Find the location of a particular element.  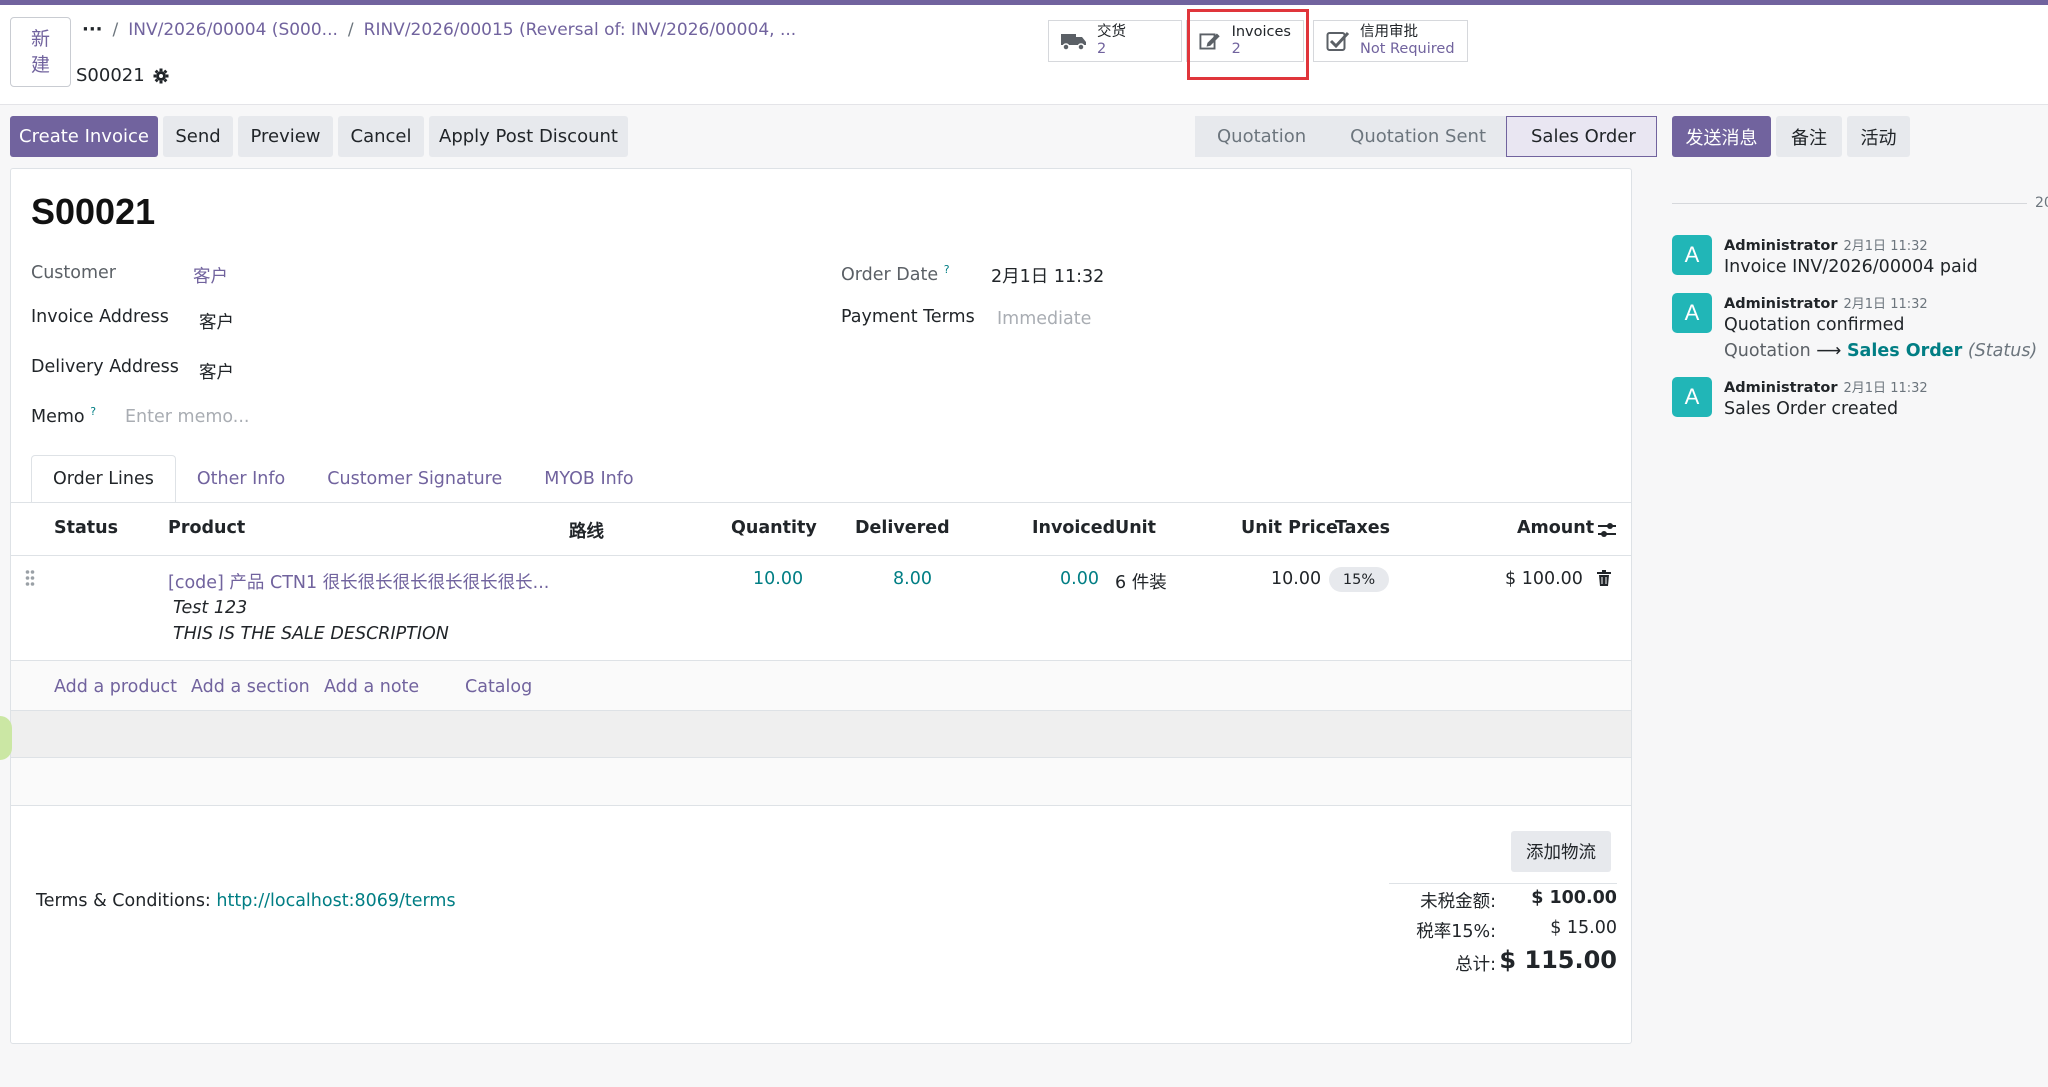

column-settings-icon is located at coordinates (1607, 530).